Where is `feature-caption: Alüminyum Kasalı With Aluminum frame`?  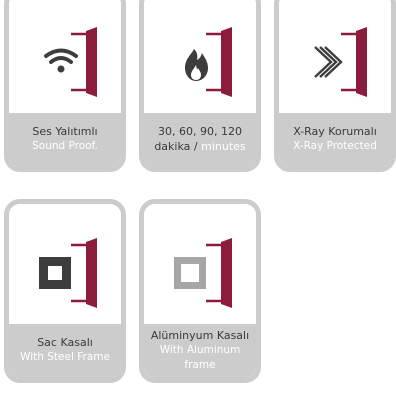
feature-caption: Alüminyum Kasalı With Aluminum frame is located at coordinates (200, 351).